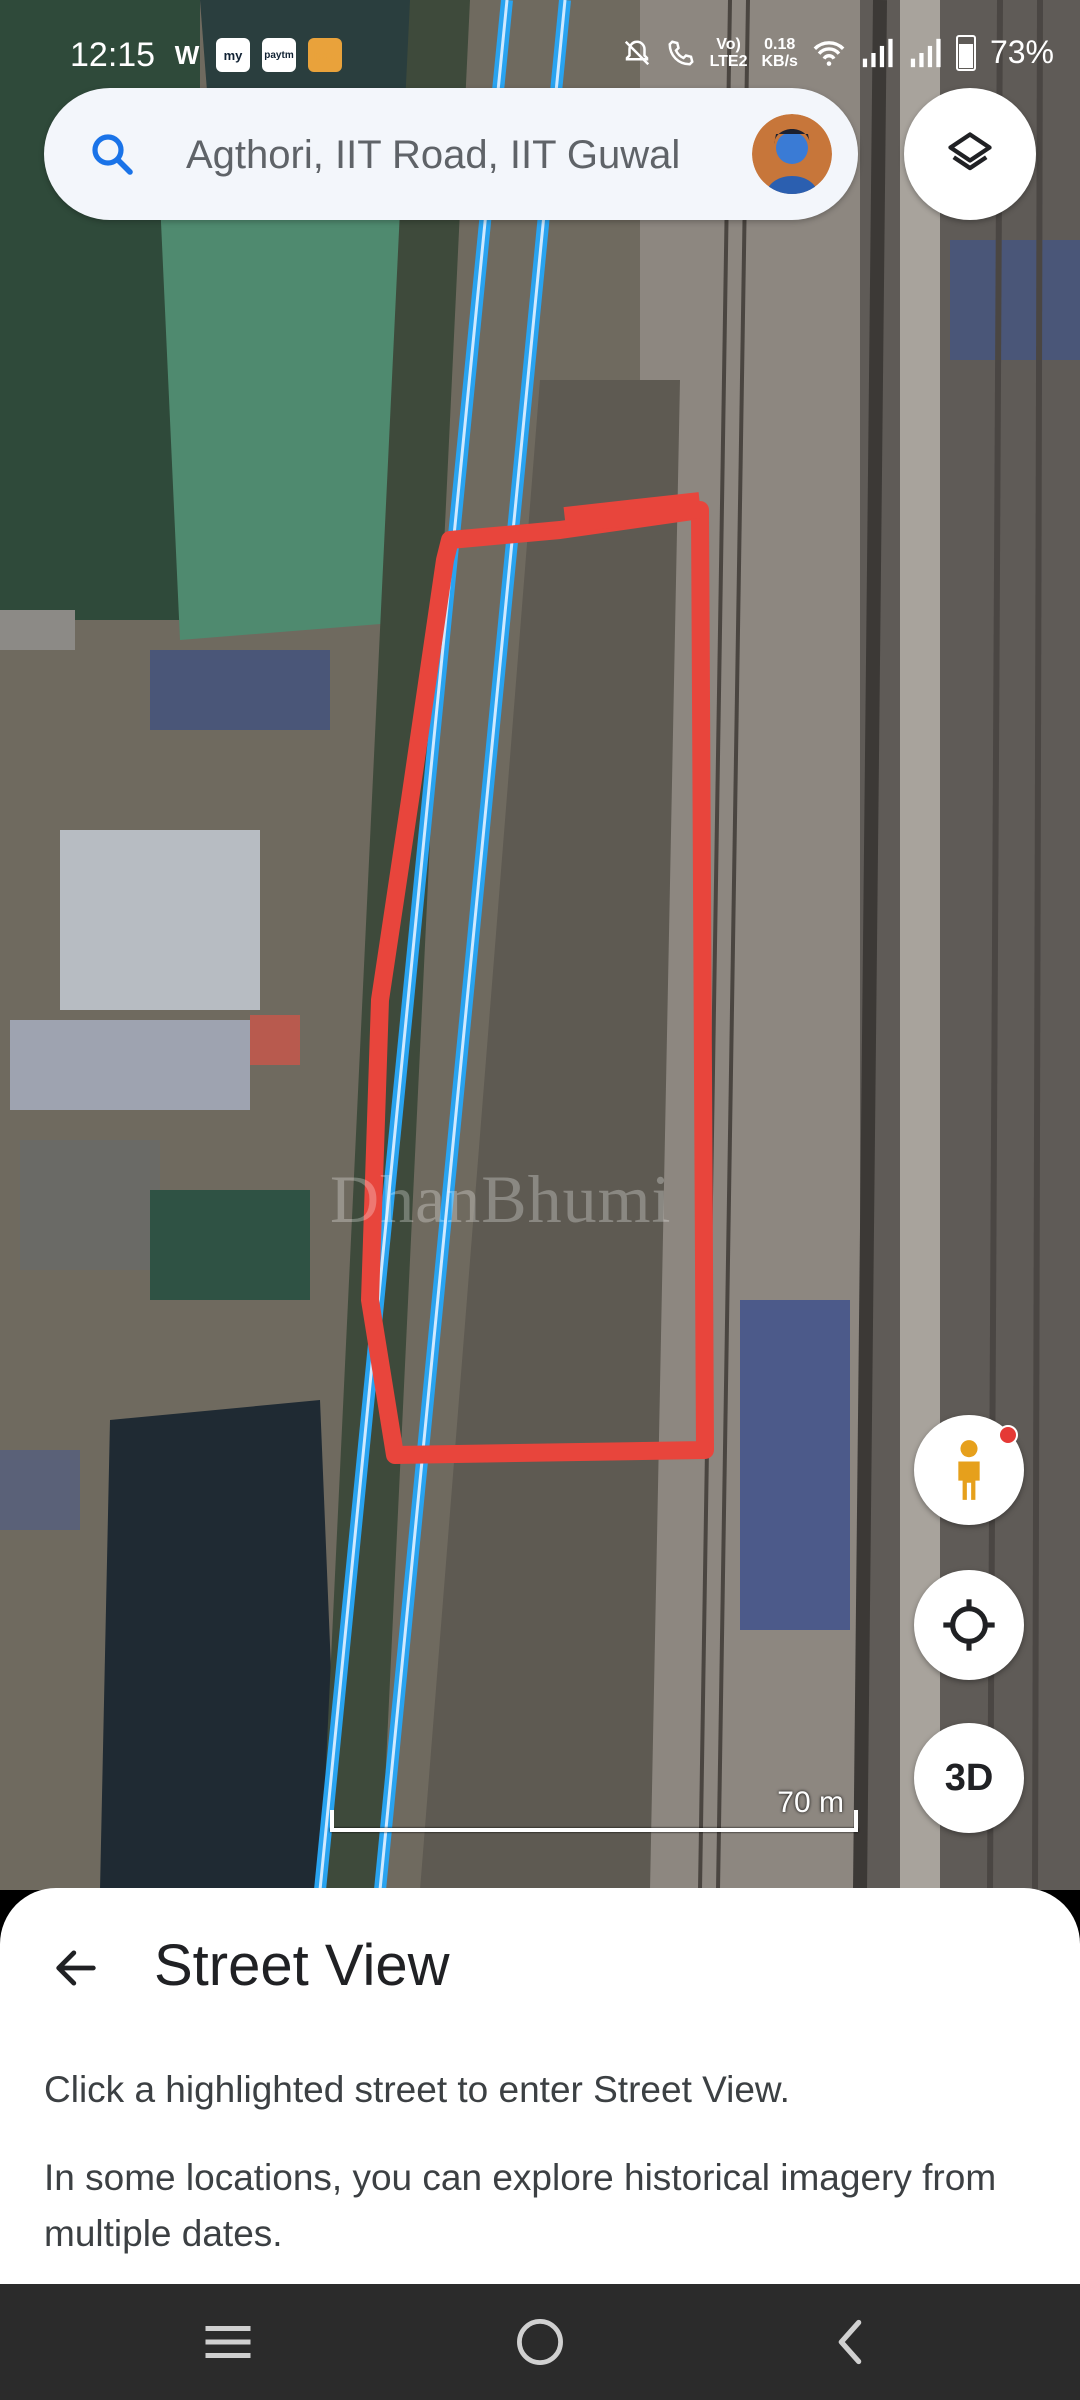  I want to click on arrow-back-icon, so click(76, 1968).